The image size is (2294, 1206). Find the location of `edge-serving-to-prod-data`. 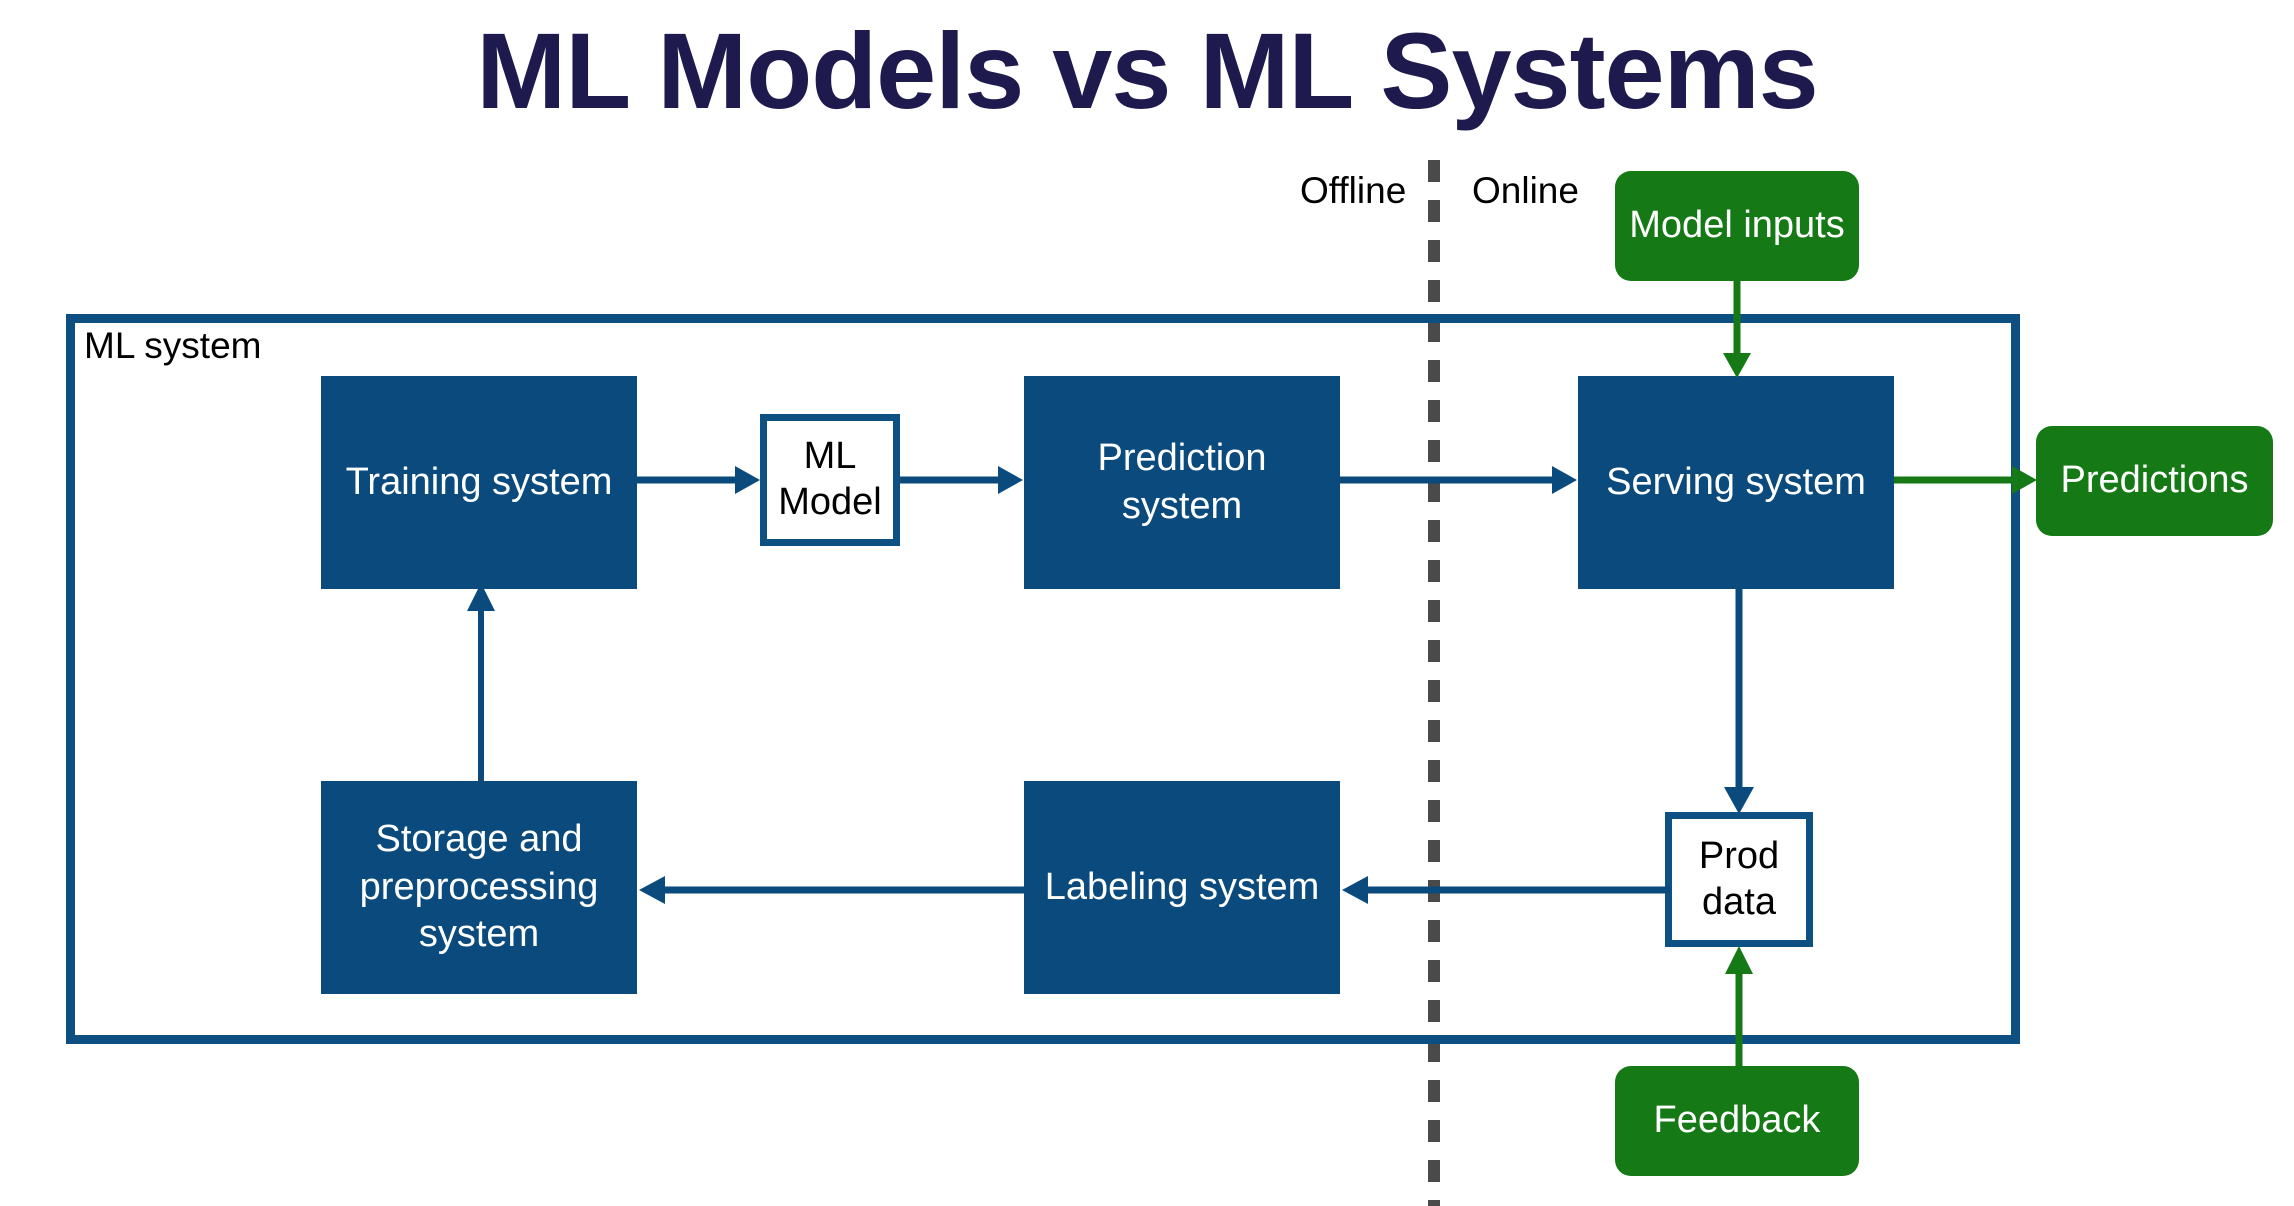

edge-serving-to-prod-data is located at coordinates (1739, 703).